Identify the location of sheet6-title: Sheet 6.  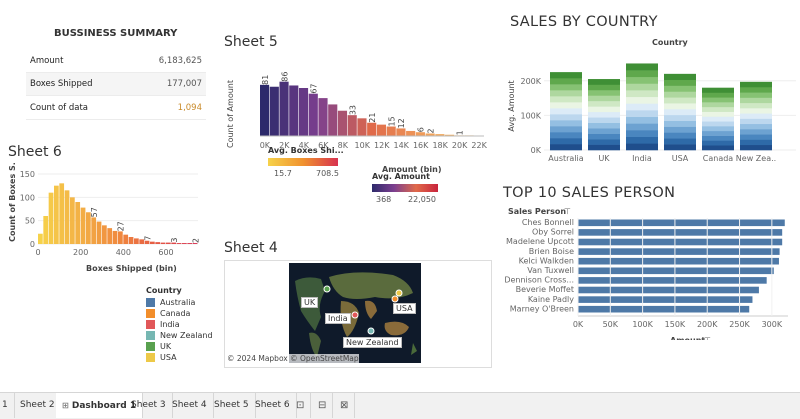
(35, 152).